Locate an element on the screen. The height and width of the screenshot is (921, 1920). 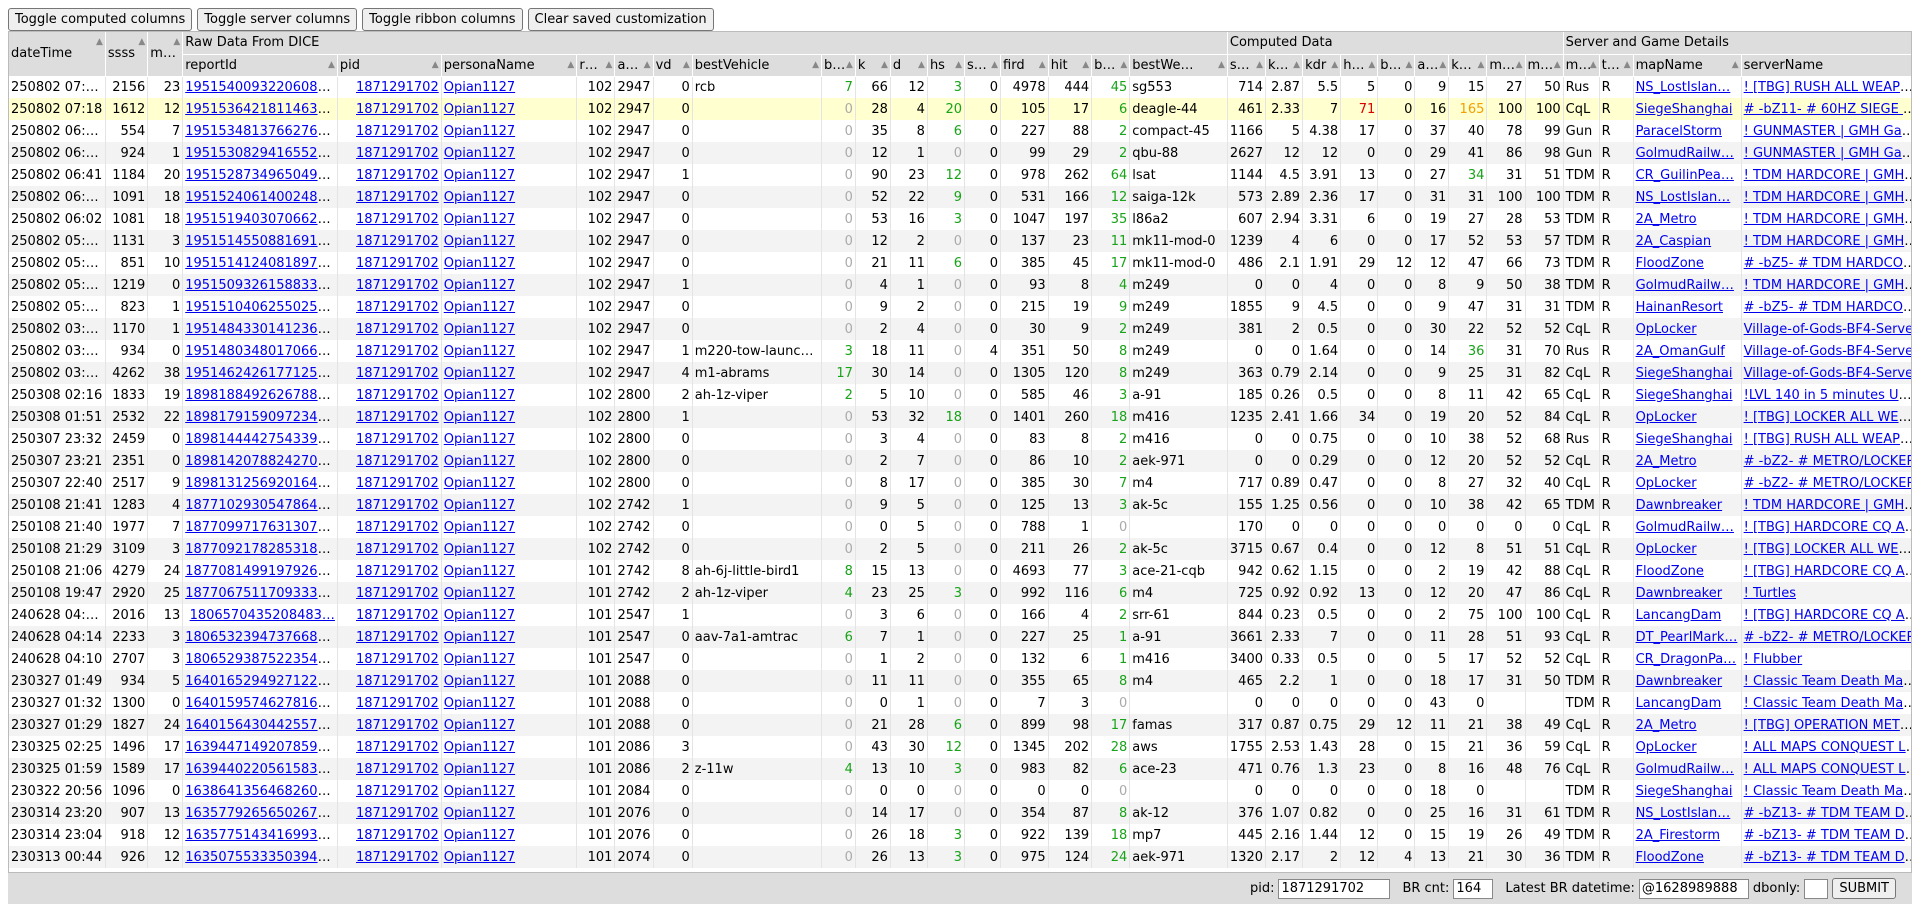
col-header-datetime: dateTime ▲ is located at coordinates (57, 54).